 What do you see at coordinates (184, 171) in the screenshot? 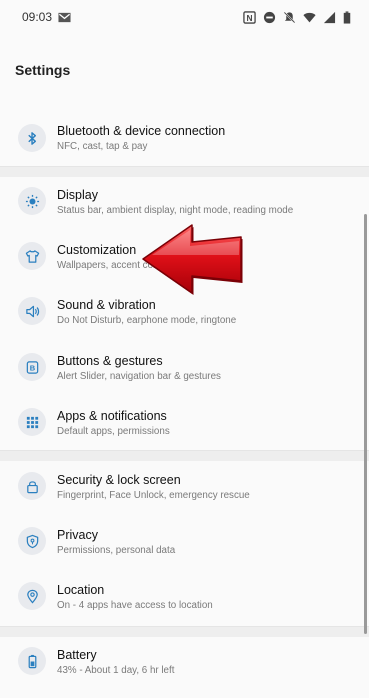
I see `section-divider` at bounding box center [184, 171].